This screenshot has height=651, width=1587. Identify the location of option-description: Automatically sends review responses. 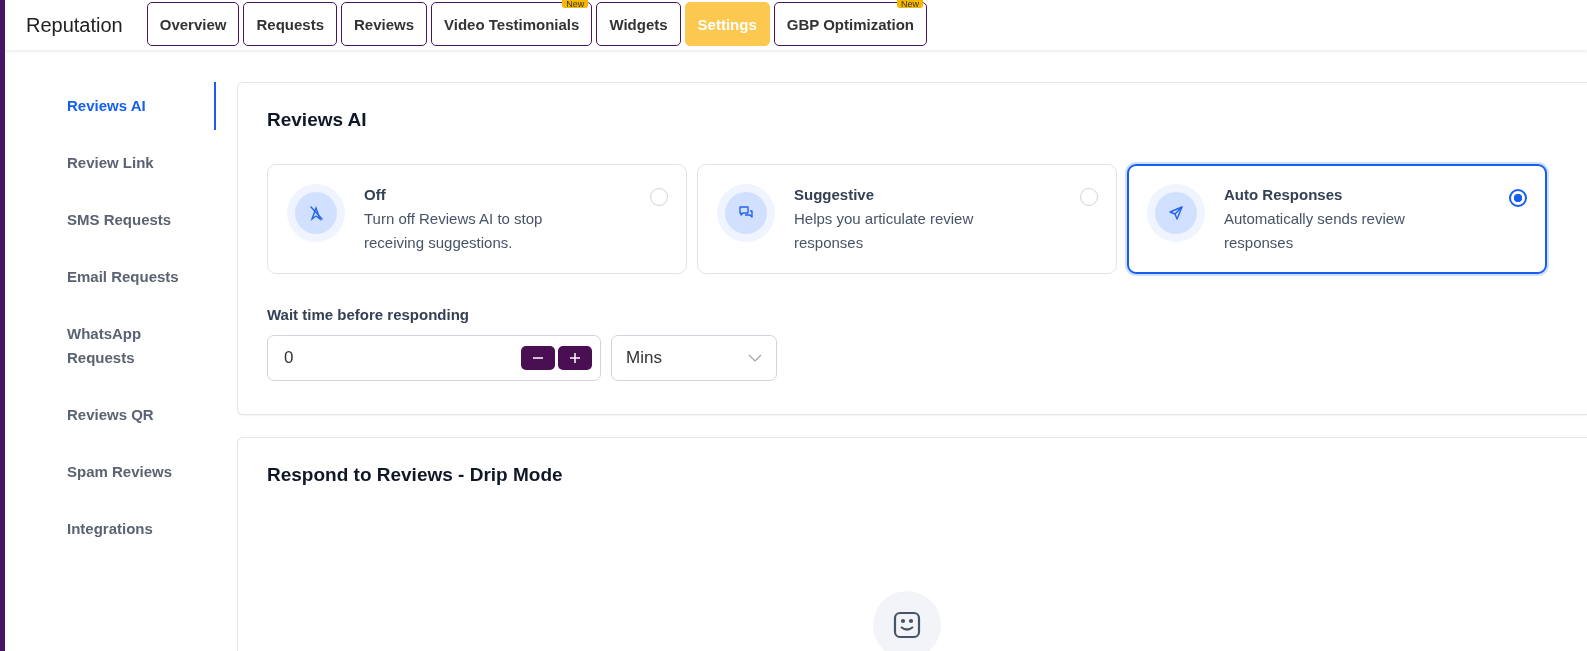
(1315, 231).